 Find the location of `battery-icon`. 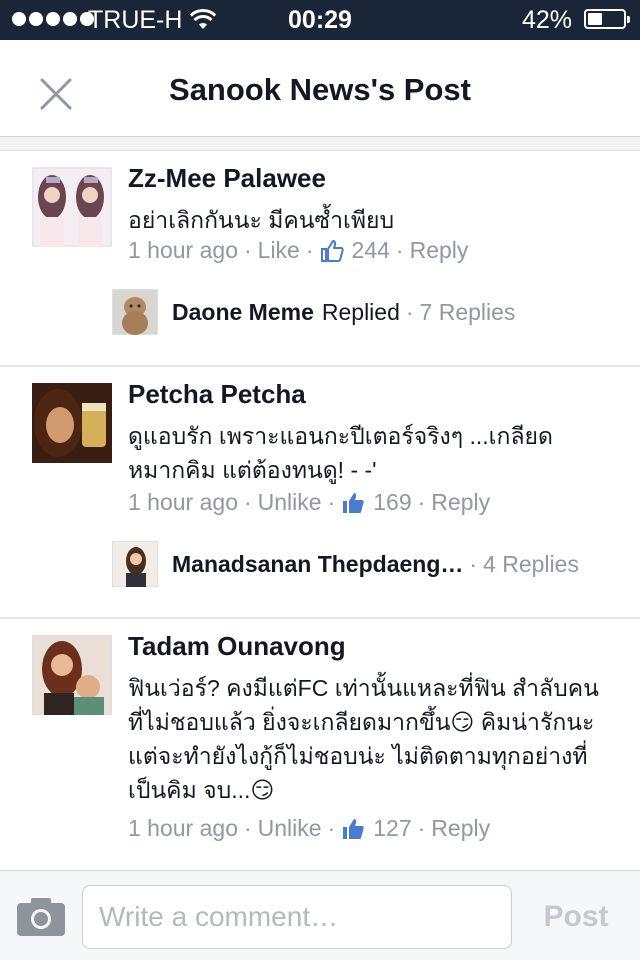

battery-icon is located at coordinates (607, 19).